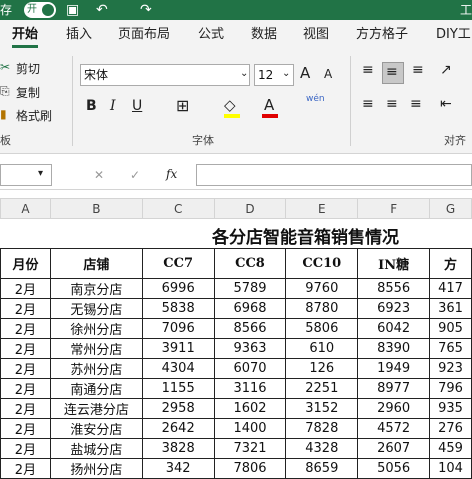 Image resolution: width=472 pixels, height=479 pixels. I want to click on enter-icon: ✓, so click(135, 175).